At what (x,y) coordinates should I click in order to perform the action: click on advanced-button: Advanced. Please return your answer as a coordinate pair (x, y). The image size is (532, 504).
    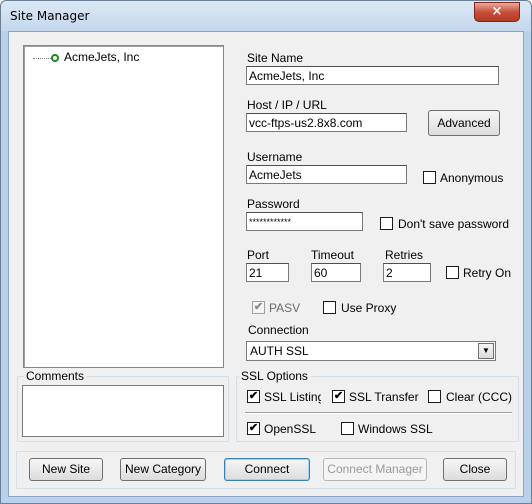
    Looking at the image, I should click on (464, 123).